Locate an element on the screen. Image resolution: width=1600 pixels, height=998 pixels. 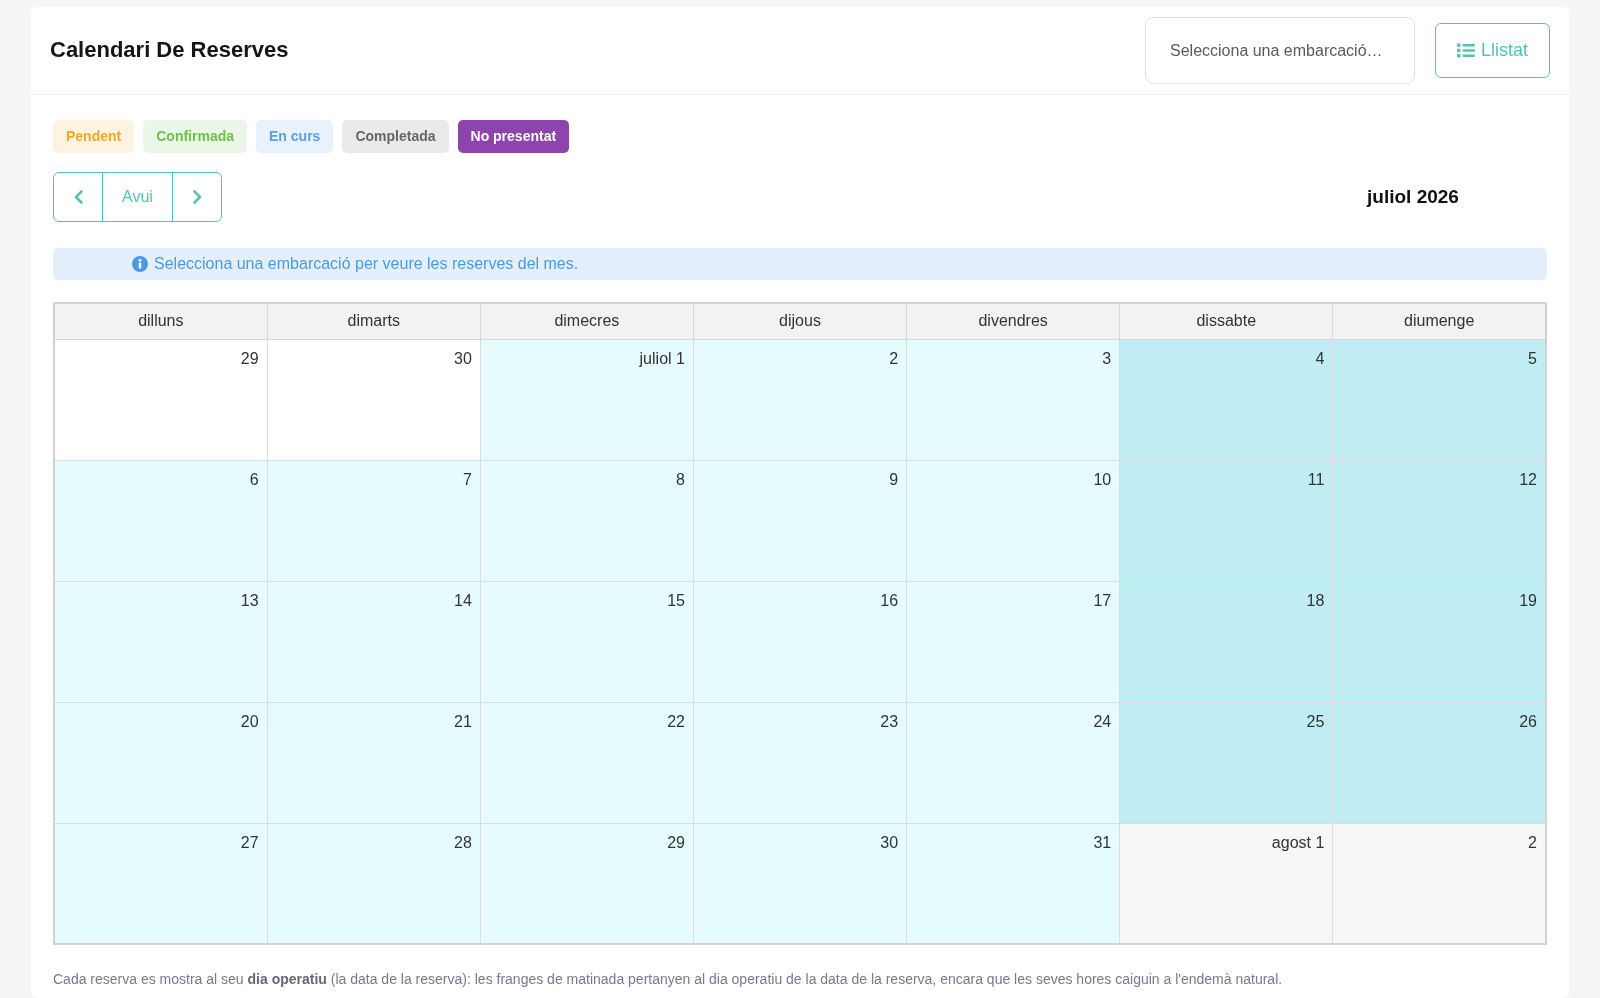
day-number: 8 is located at coordinates (680, 479).